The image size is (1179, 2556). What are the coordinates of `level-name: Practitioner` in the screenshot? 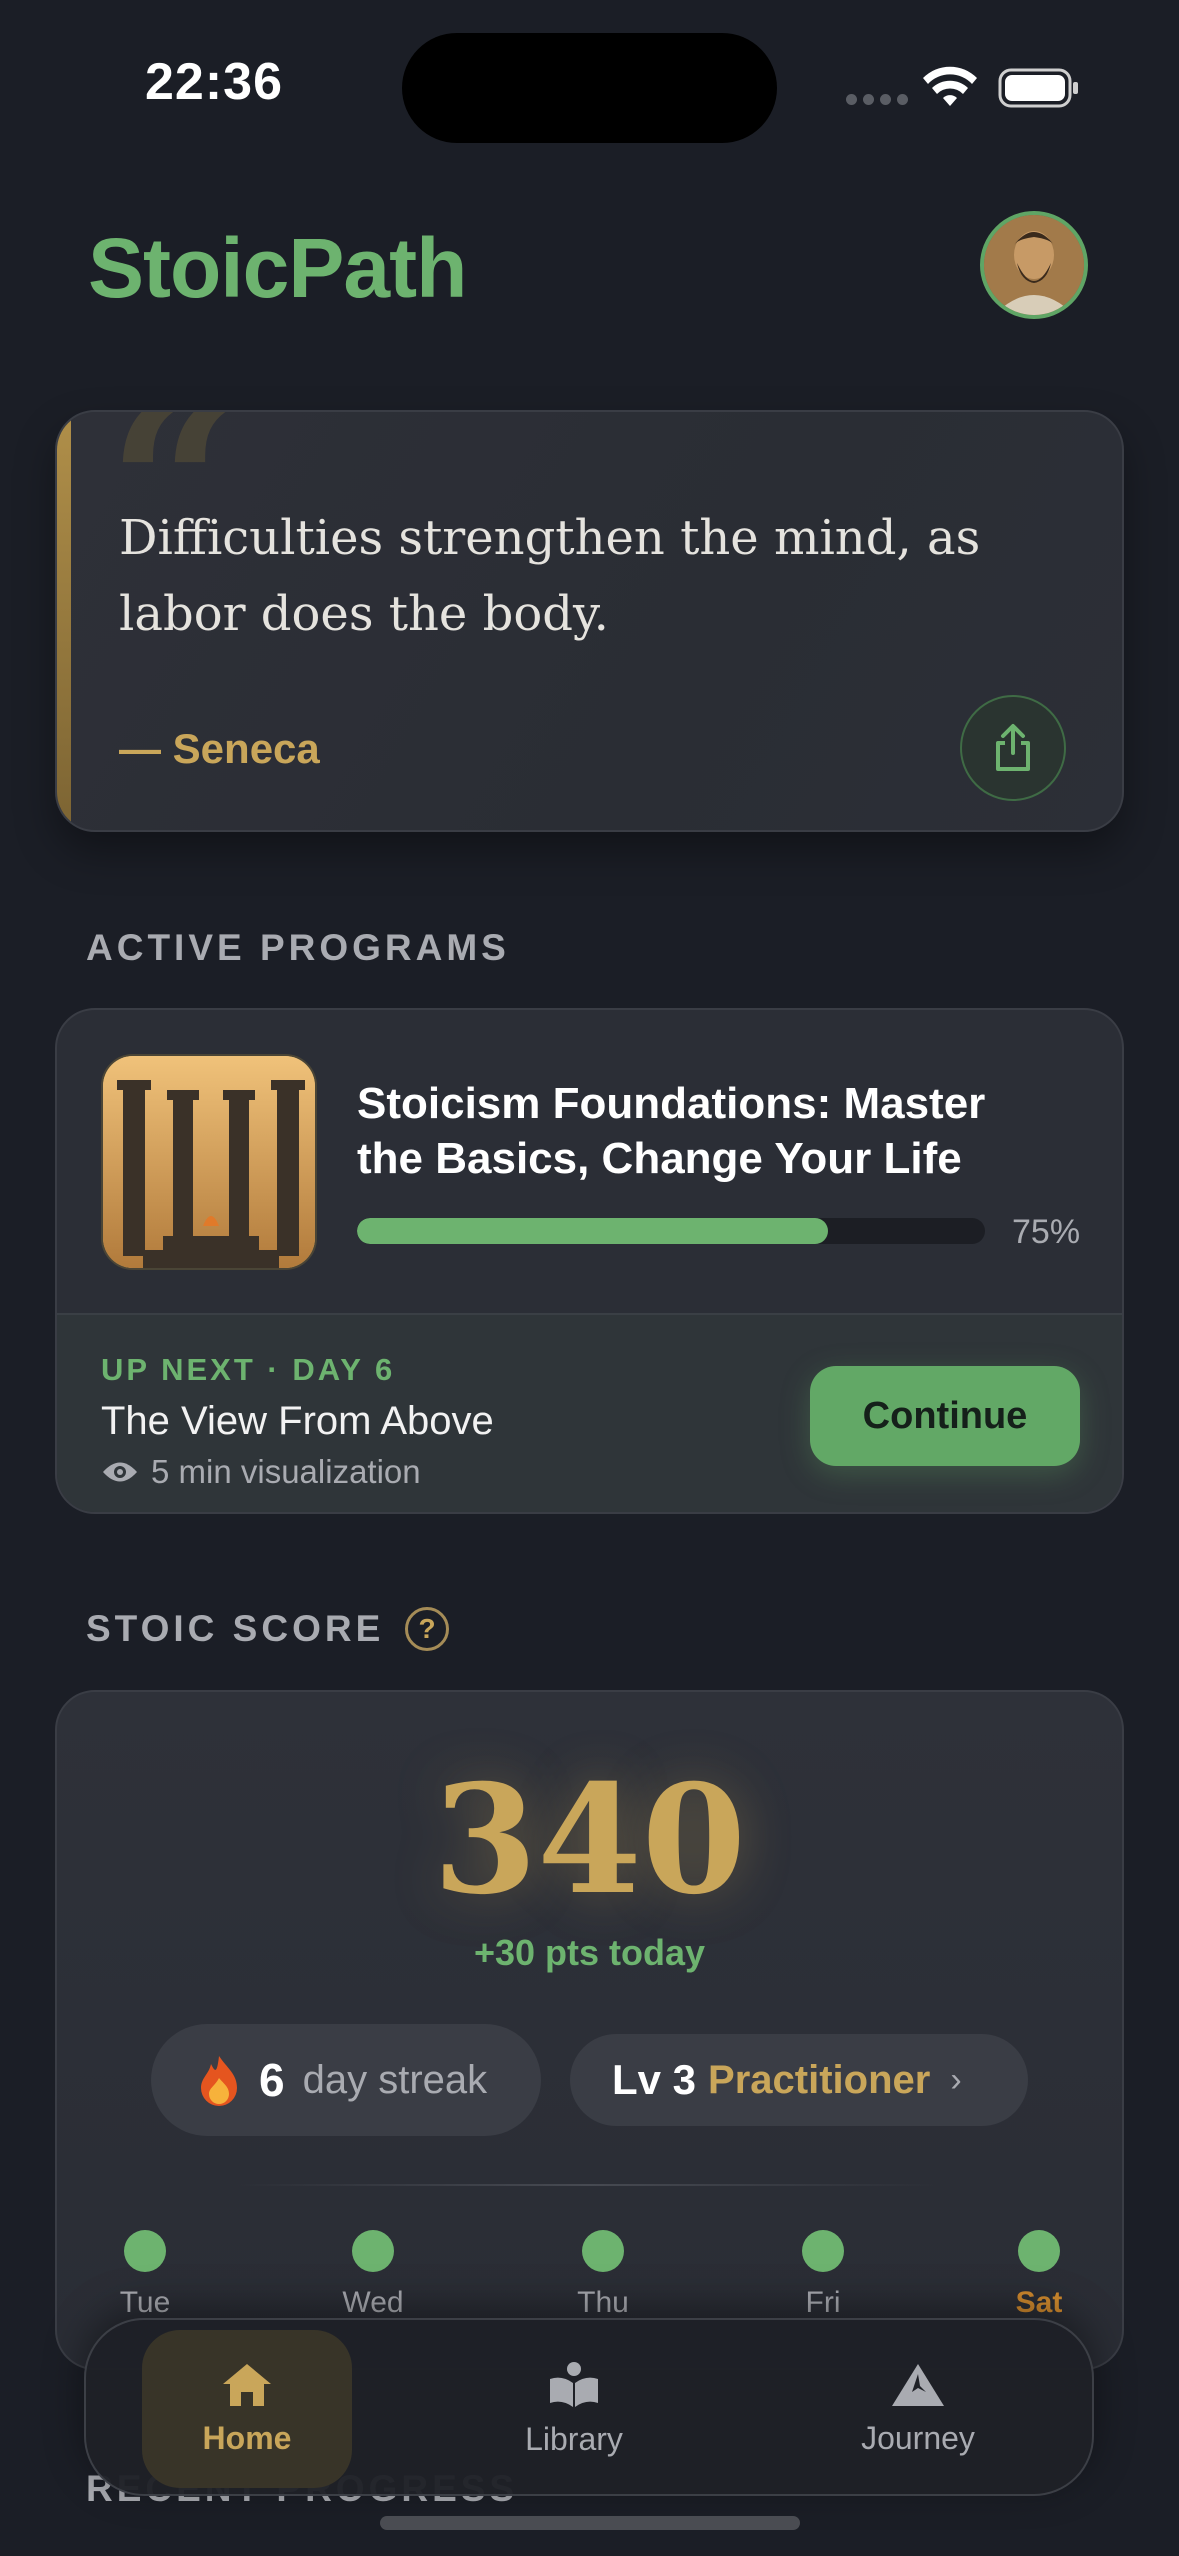 It's located at (819, 2079).